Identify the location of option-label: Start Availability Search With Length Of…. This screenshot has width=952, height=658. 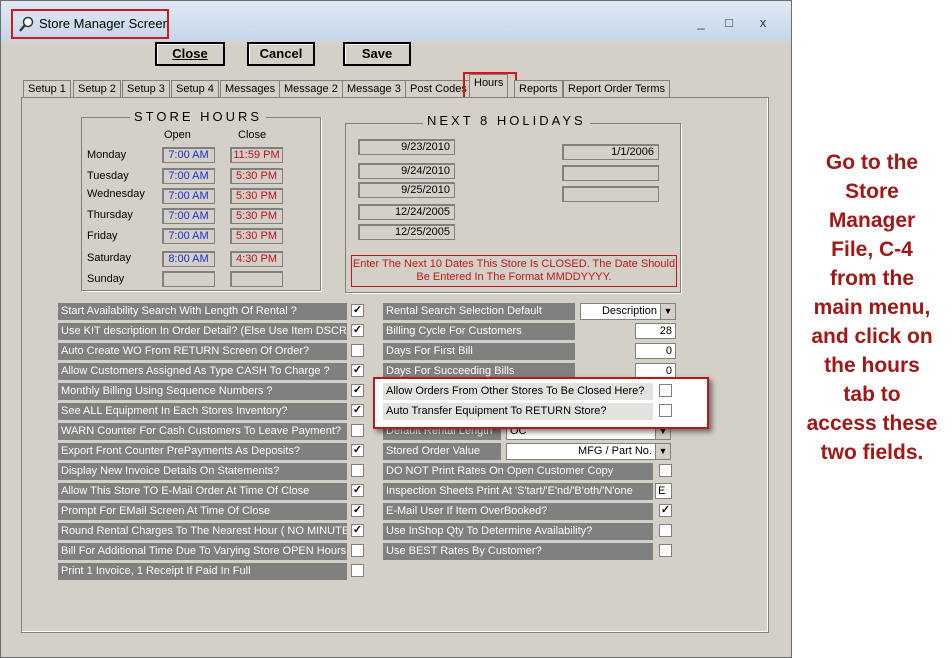
(202, 311).